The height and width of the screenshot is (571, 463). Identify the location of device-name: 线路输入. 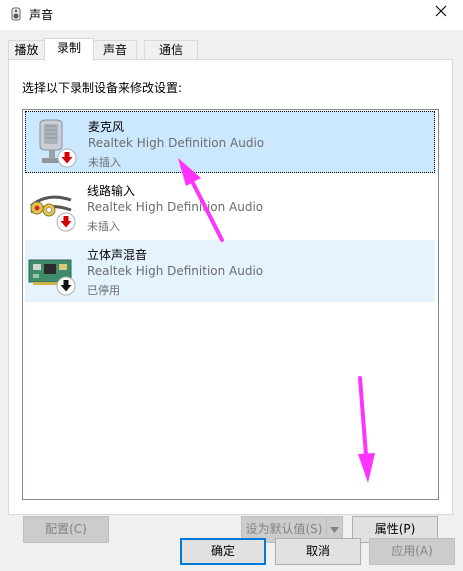
(111, 191).